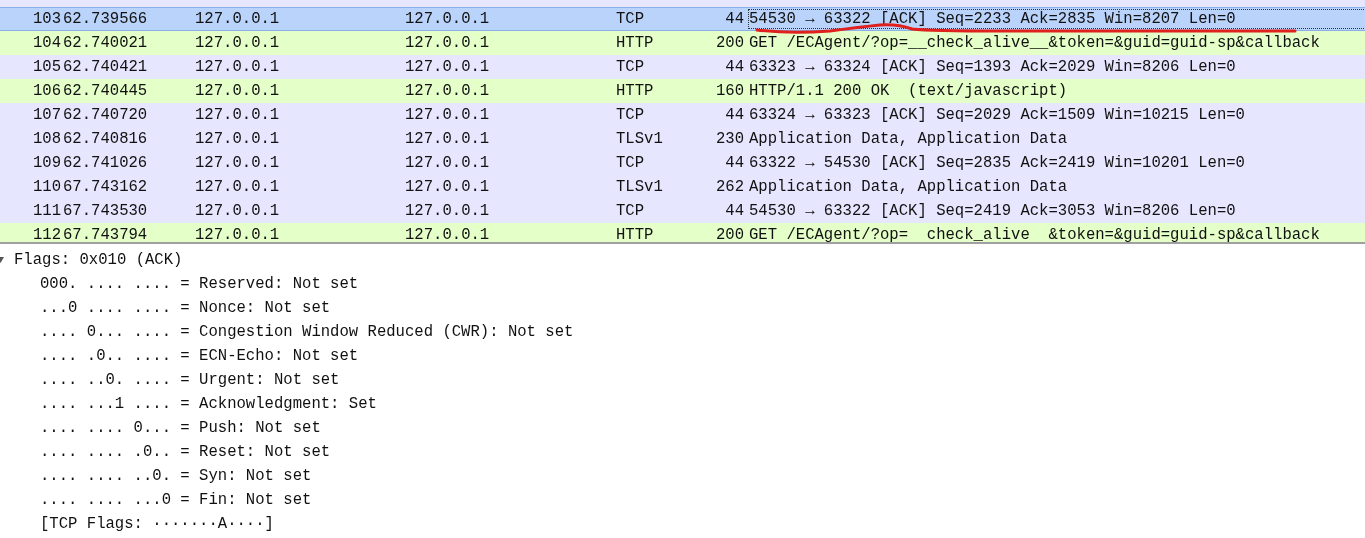 Image resolution: width=1365 pixels, height=538 pixels. I want to click on tree-item: .... ...1 .... = Acknowledgment: Set, so click(682, 404).